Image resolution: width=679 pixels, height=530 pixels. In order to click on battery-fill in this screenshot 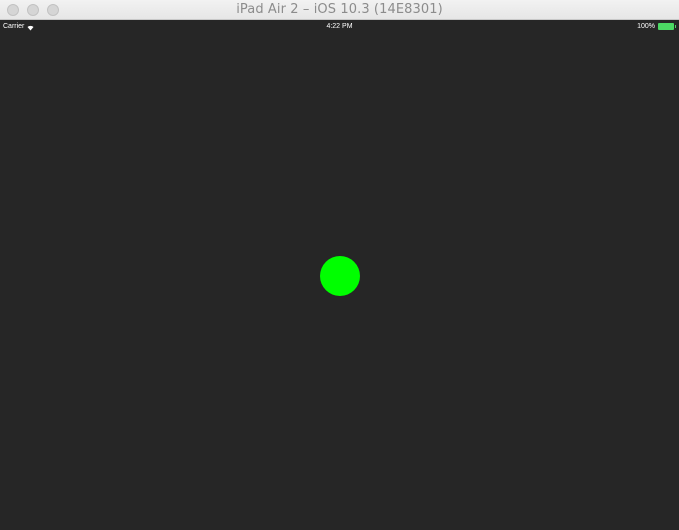, I will do `click(666, 26)`.